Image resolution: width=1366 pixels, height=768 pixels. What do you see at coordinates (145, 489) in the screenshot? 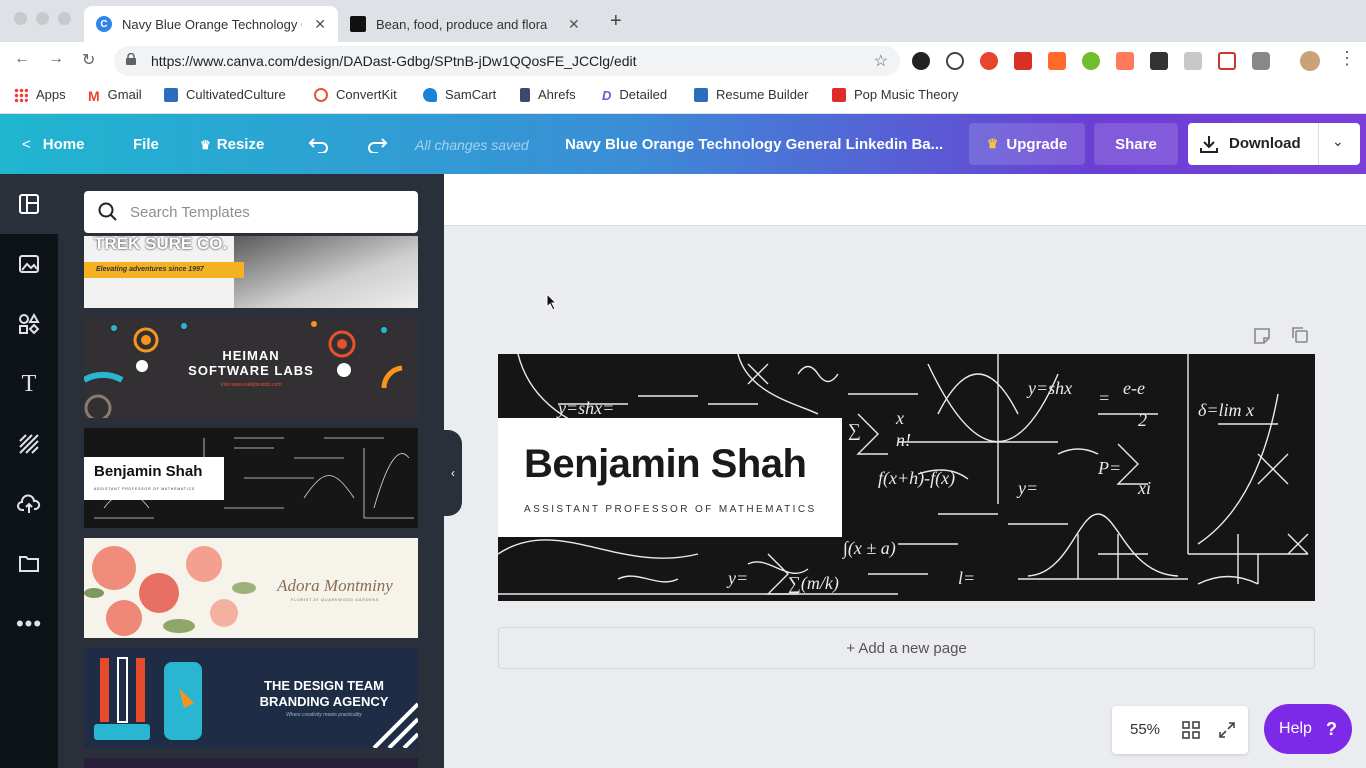
I see `template-subtitle: ASSISTANT PROFESSOR OF MATHEMATICS` at bounding box center [145, 489].